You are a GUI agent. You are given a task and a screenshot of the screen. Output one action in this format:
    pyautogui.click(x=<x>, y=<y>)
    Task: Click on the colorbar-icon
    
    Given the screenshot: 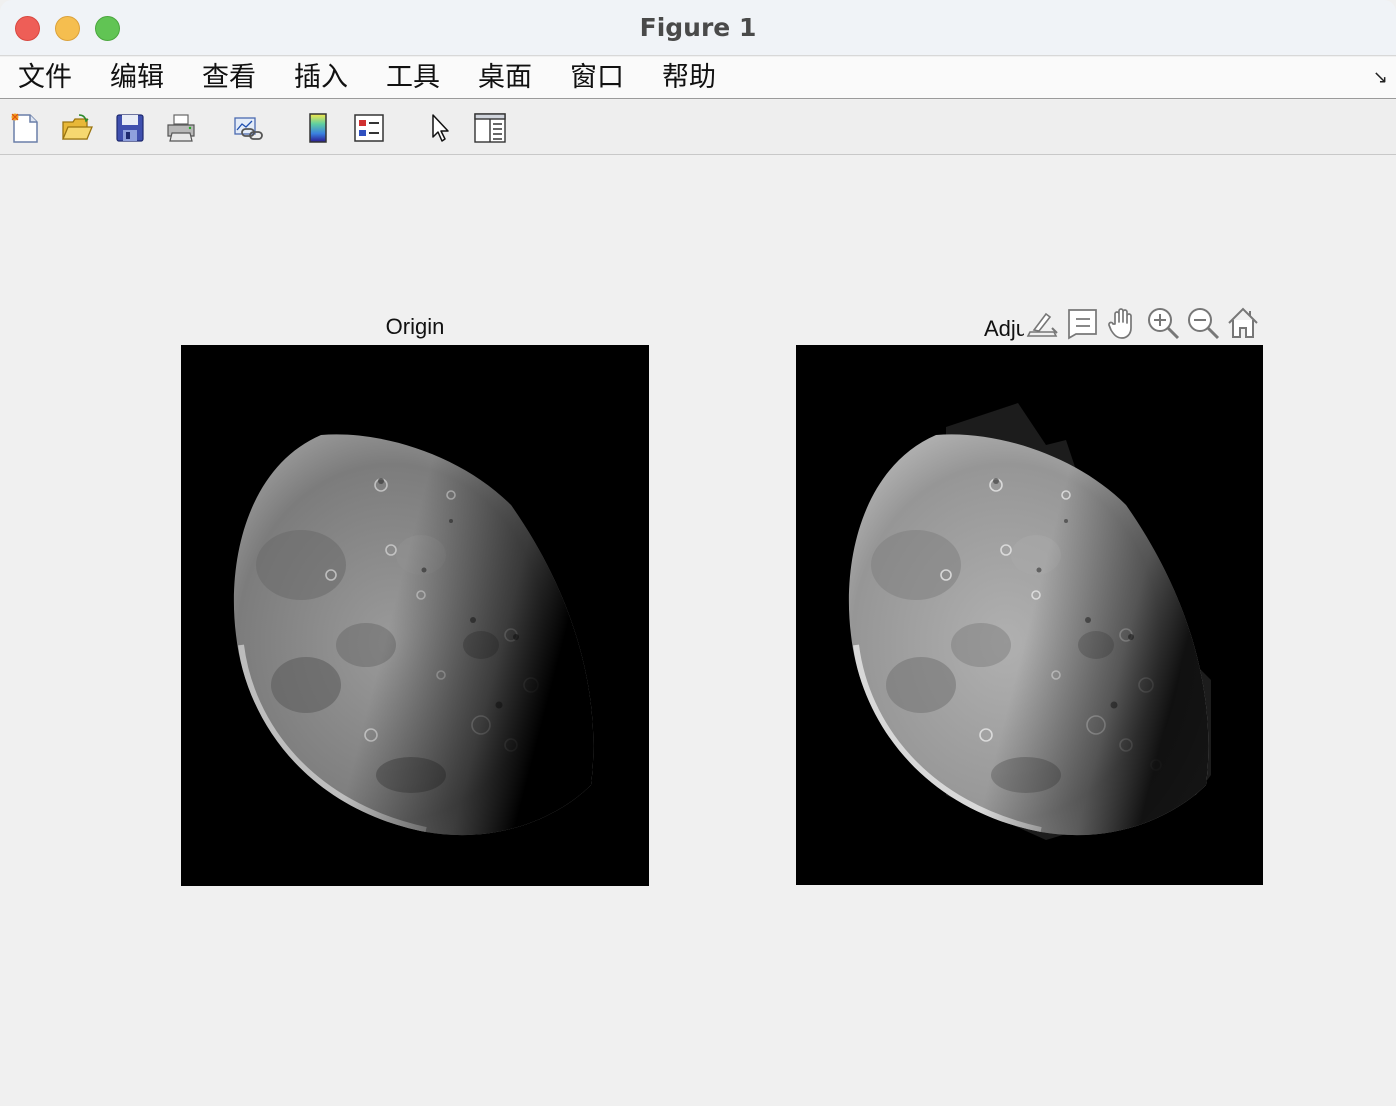 What is the action you would take?
    pyautogui.click(x=318, y=128)
    